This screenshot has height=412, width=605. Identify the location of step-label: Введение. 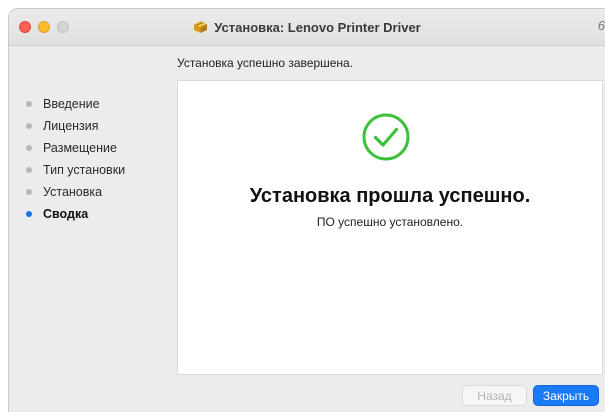
(71, 104).